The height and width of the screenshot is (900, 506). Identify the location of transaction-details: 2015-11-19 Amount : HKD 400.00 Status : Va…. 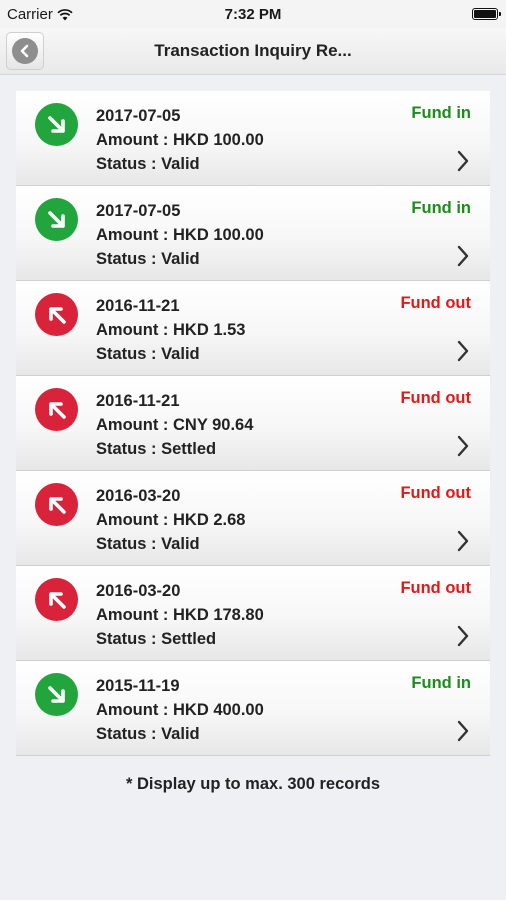
(180, 710).